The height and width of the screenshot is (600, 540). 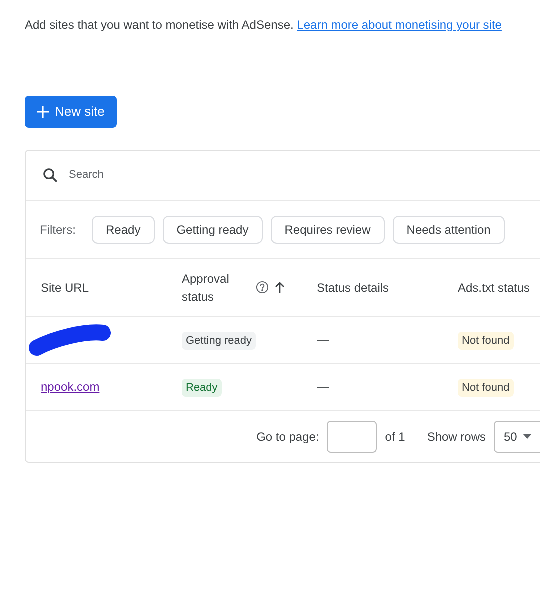 I want to click on search-field: Search, so click(x=304, y=175).